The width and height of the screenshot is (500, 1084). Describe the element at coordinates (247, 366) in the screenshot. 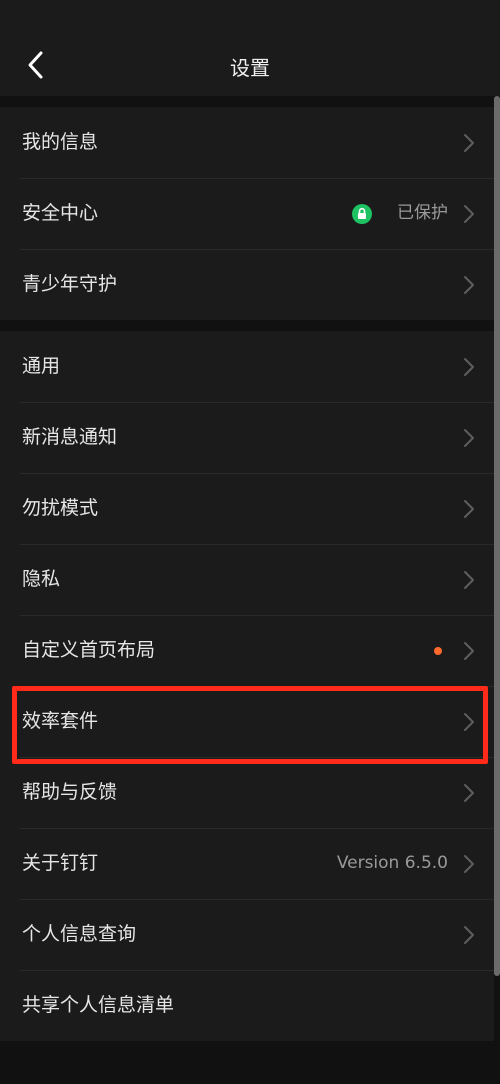

I see `settings-item-general: 通用` at that location.